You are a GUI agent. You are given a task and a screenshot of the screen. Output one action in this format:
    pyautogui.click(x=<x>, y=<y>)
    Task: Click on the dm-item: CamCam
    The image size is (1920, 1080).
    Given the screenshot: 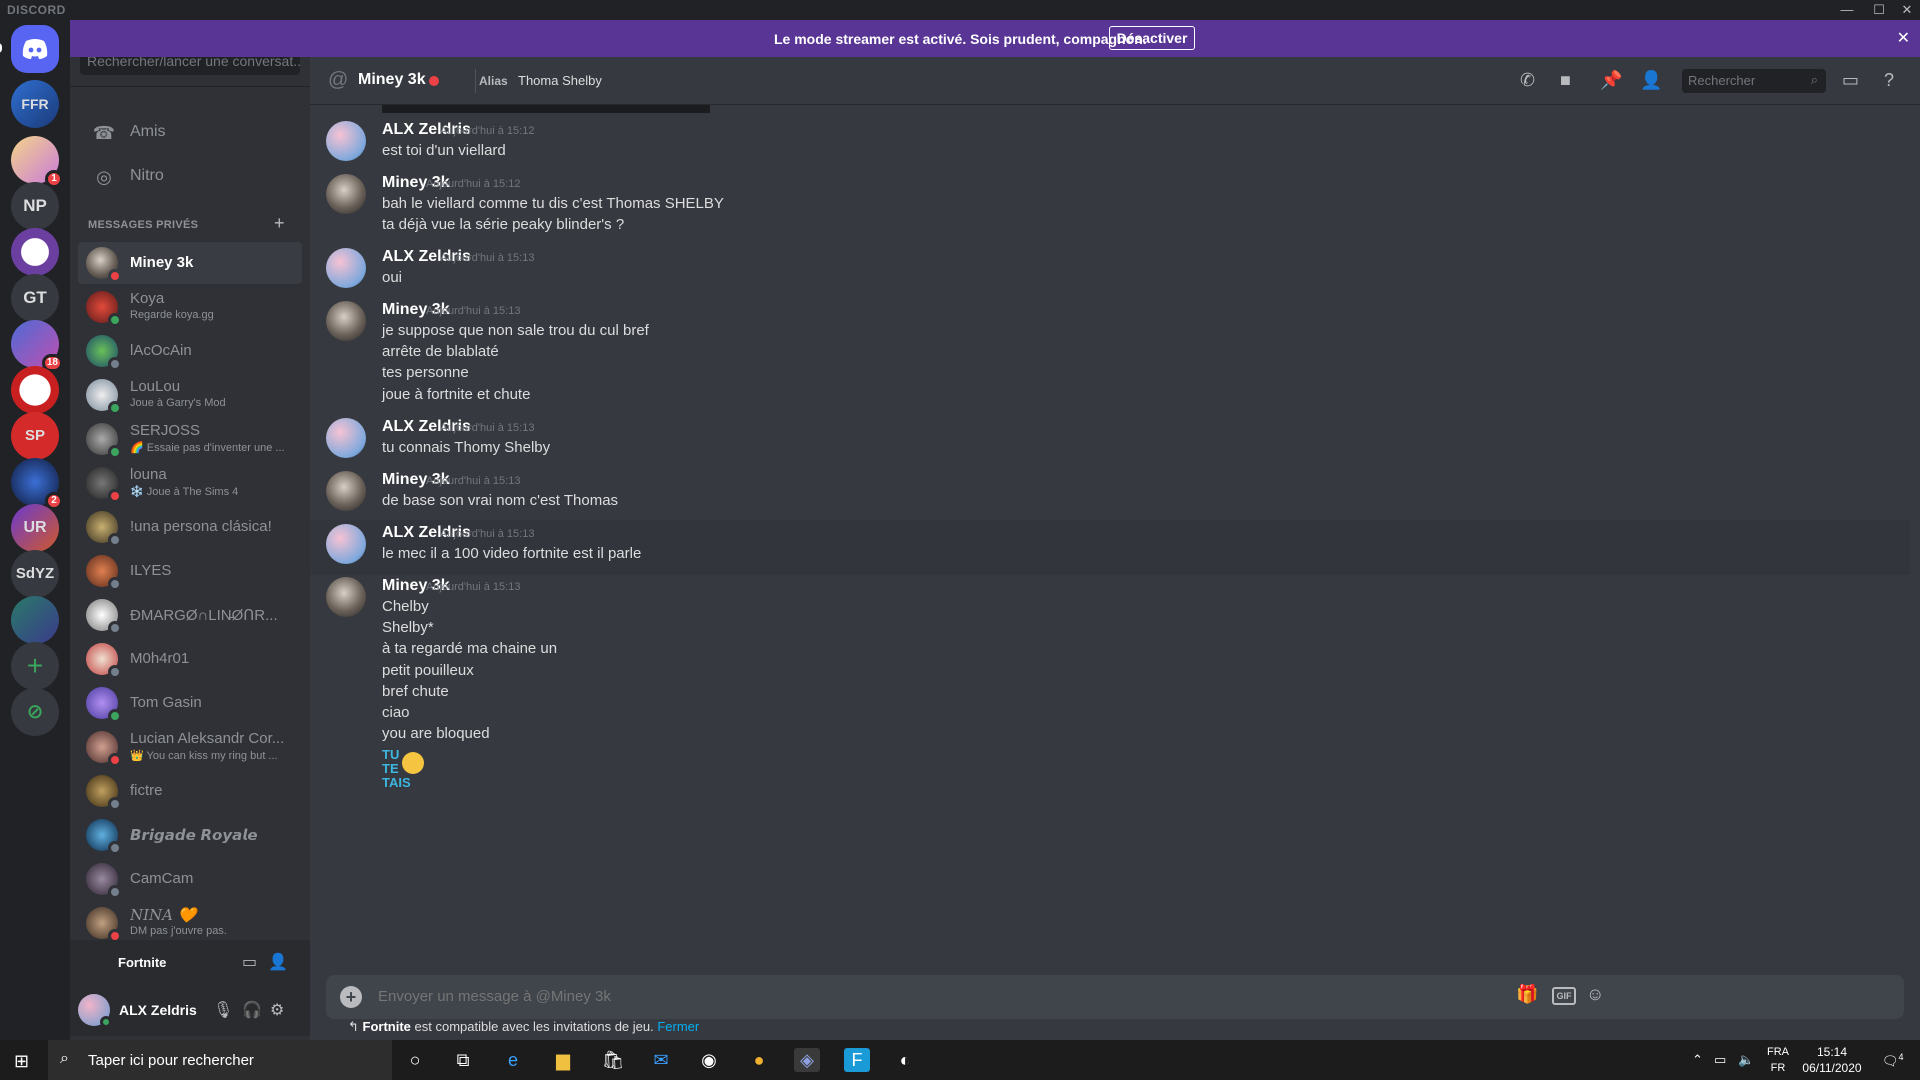 What is the action you would take?
    pyautogui.click(x=190, y=879)
    